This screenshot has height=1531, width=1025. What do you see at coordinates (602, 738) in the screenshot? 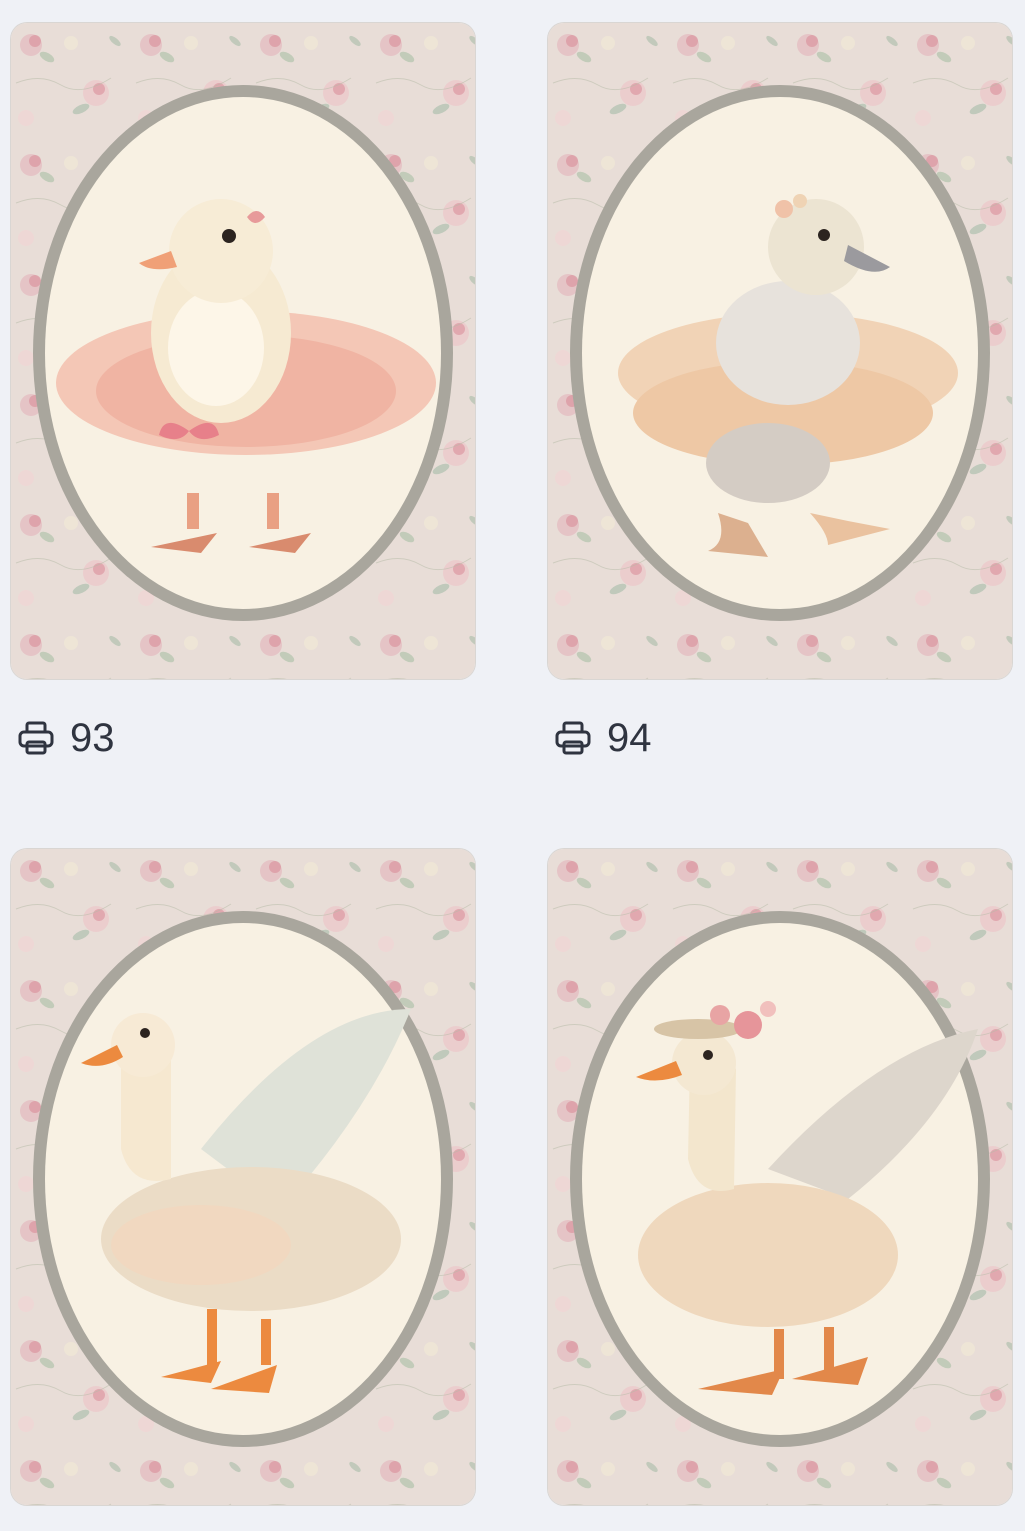
I see `card-meta-print-count: 94` at bounding box center [602, 738].